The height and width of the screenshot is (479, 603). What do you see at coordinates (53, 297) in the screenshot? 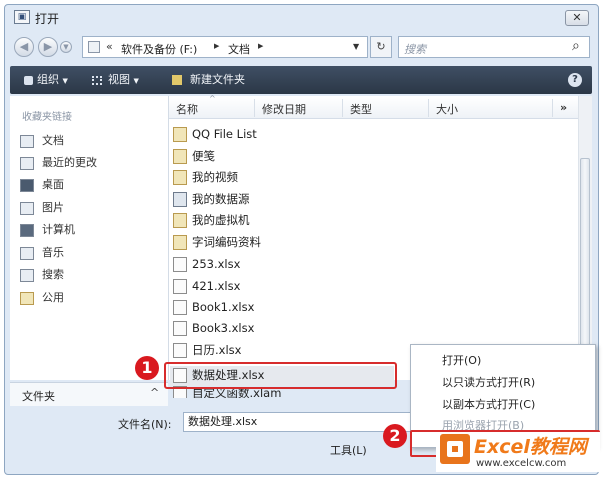
I see `nav-item-label: 公用` at bounding box center [53, 297].